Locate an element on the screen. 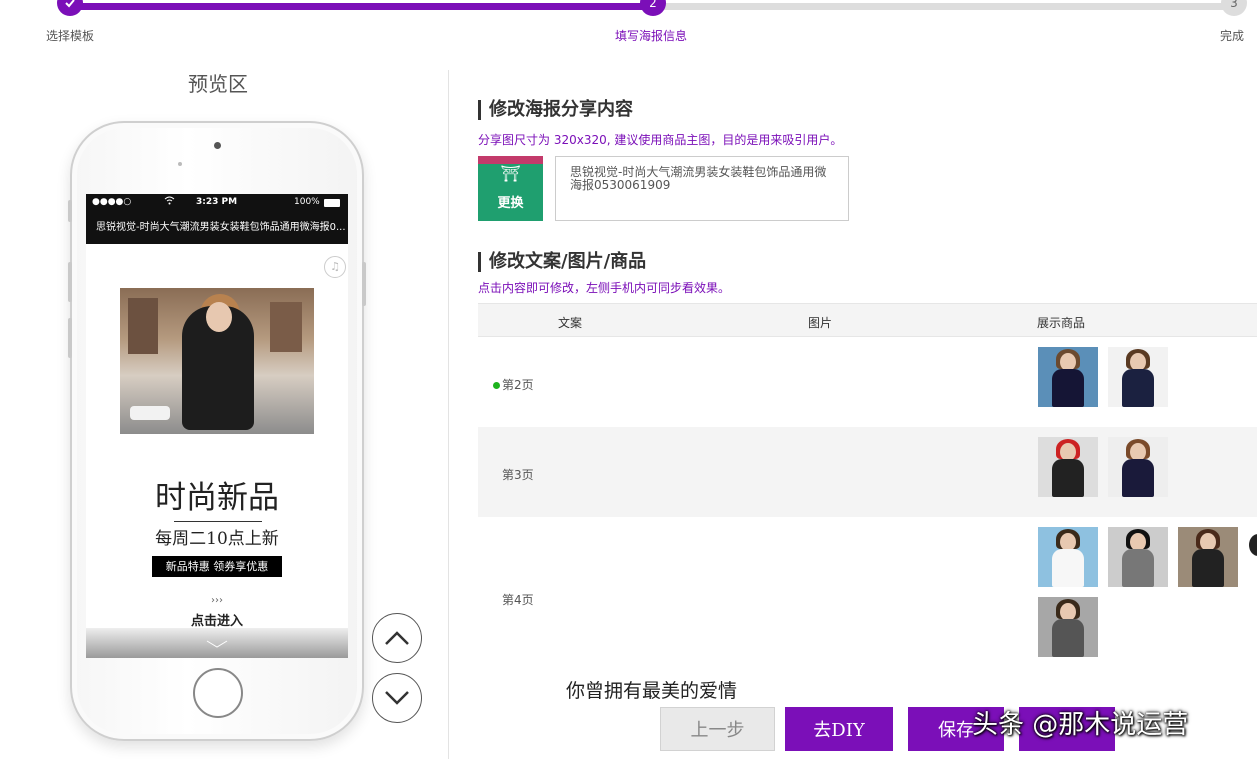 This screenshot has width=1257, height=759. step-2-dot: 2 is located at coordinates (653, 8).